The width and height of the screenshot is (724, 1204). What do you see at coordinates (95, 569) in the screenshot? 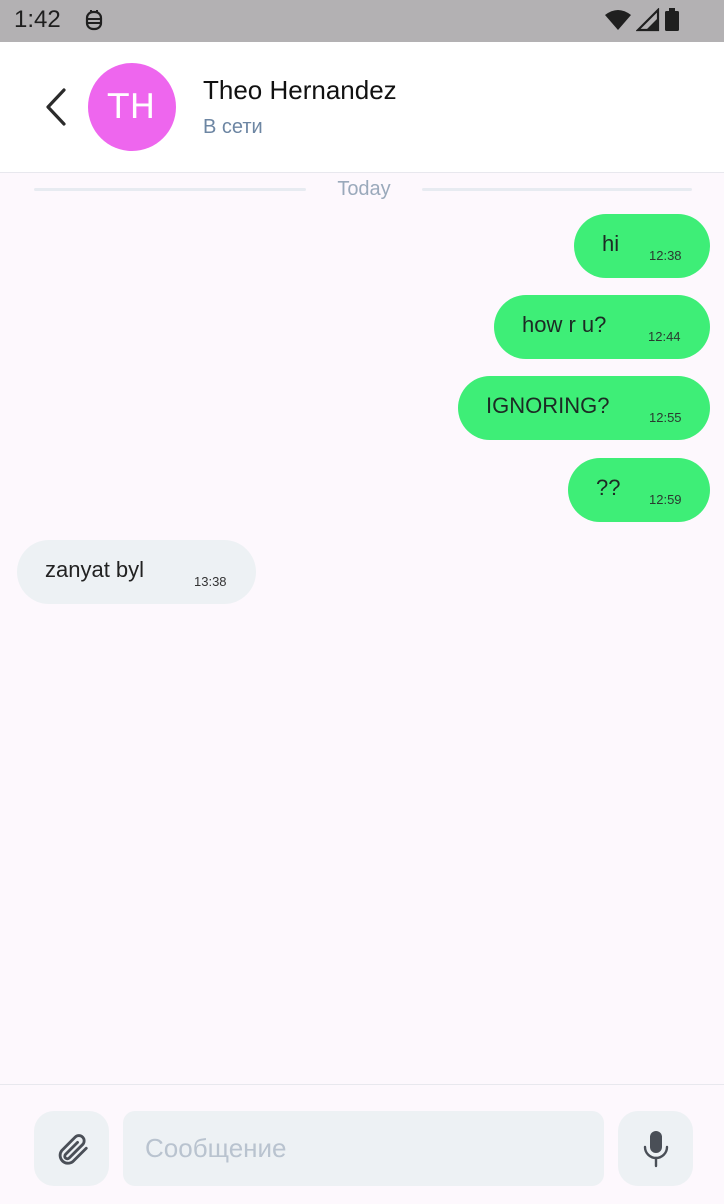
I see `message-text: zanyat byl` at bounding box center [95, 569].